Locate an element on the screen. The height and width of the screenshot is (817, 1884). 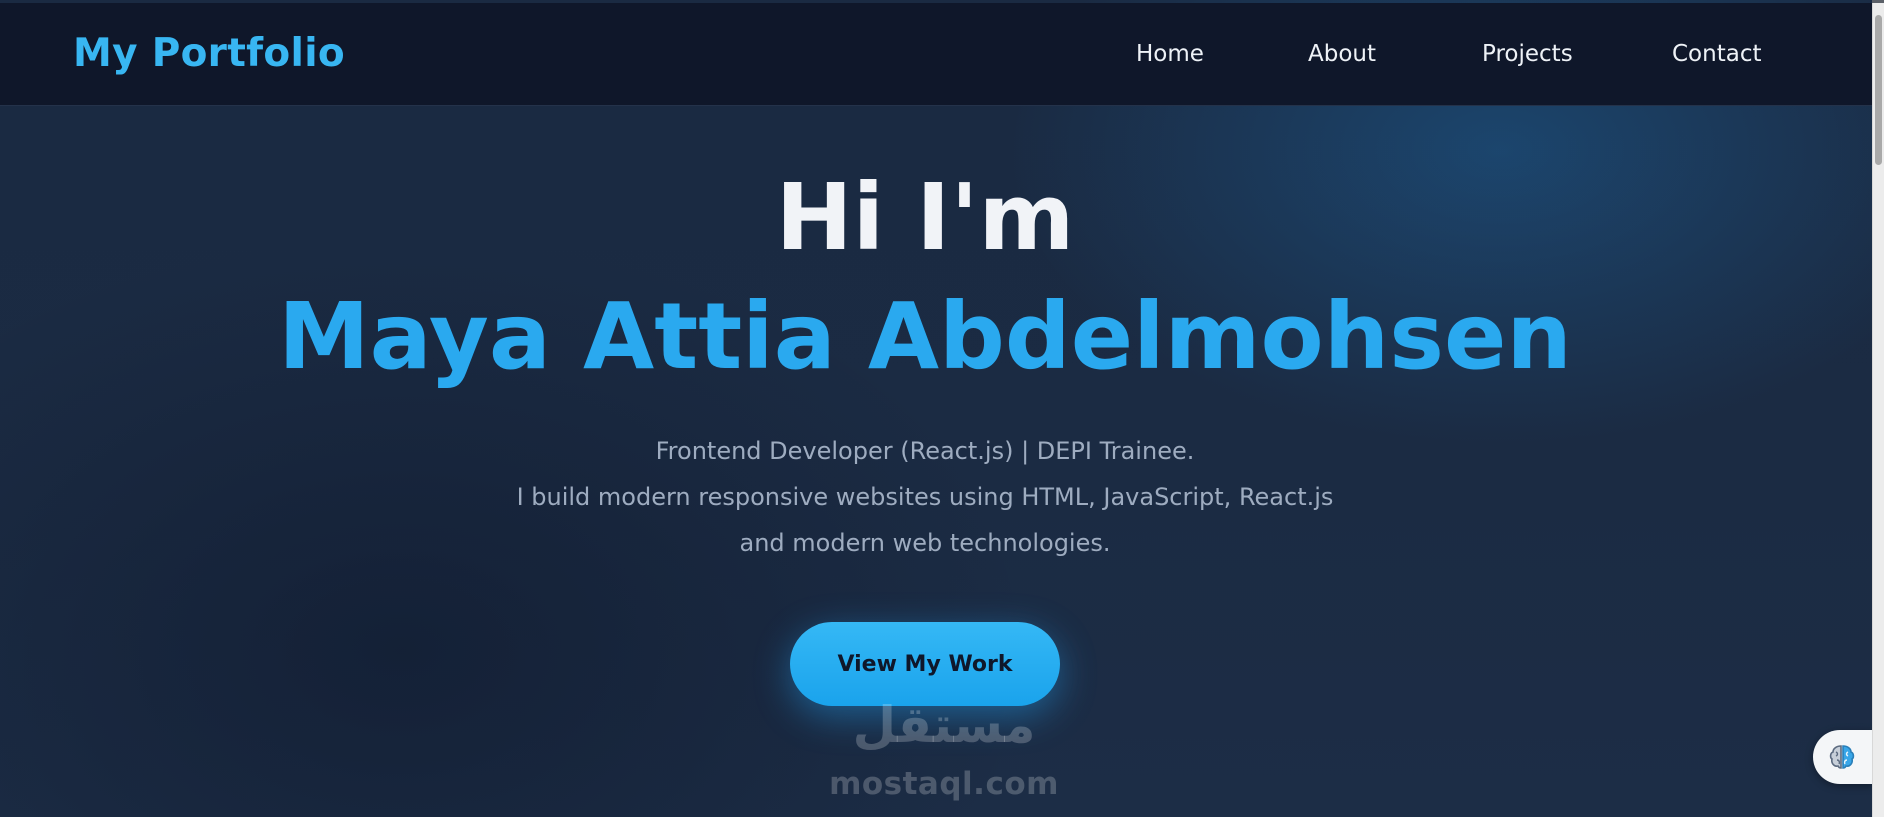
floating-assistant-widget is located at coordinates (1843, 757).